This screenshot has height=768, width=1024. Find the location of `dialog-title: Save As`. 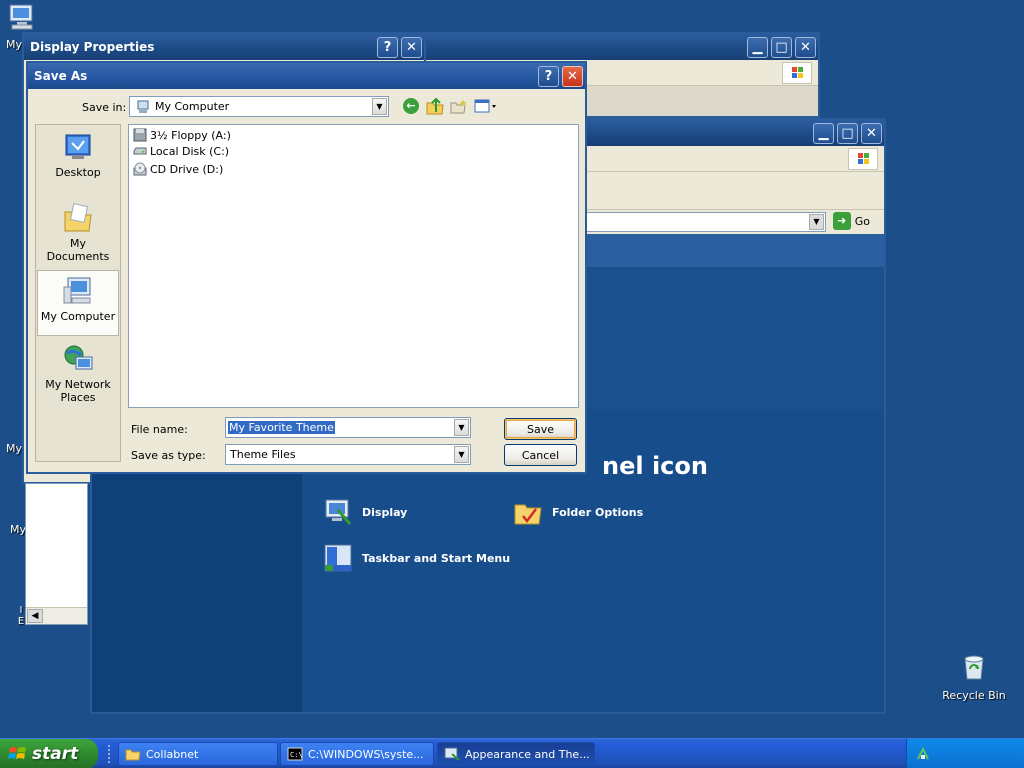

dialog-title: Save As is located at coordinates (61, 76).